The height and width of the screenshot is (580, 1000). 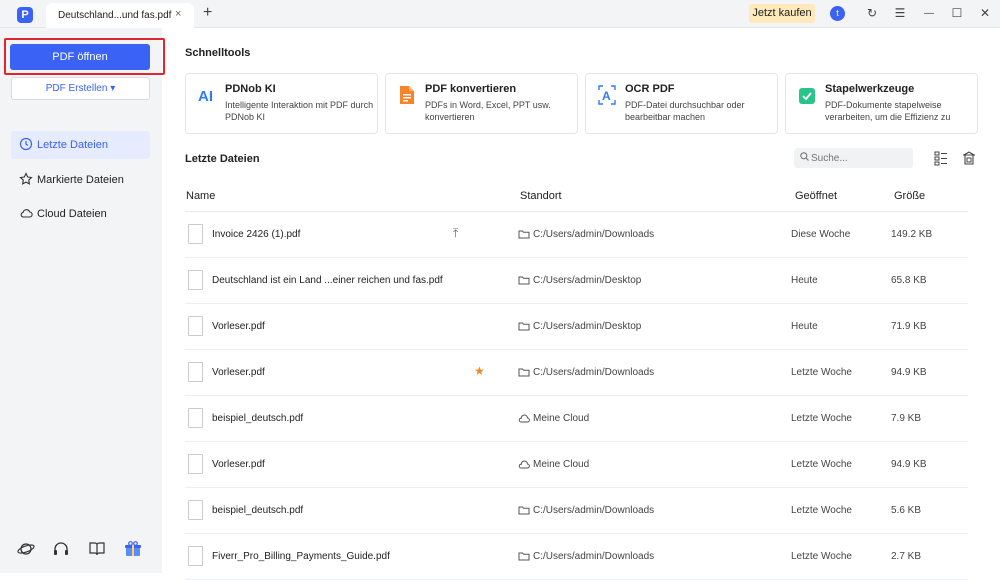 I want to click on column-header-opened: Geöffnet, so click(x=816, y=196).